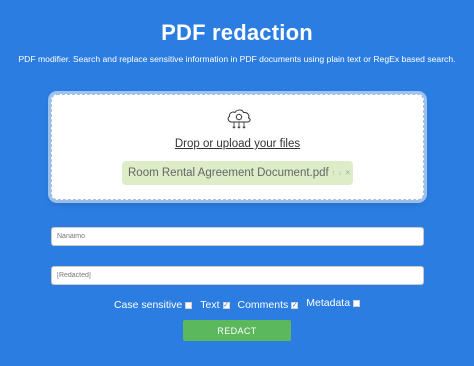 The height and width of the screenshot is (366, 474). I want to click on move-up-icon: ↑, so click(334, 173).